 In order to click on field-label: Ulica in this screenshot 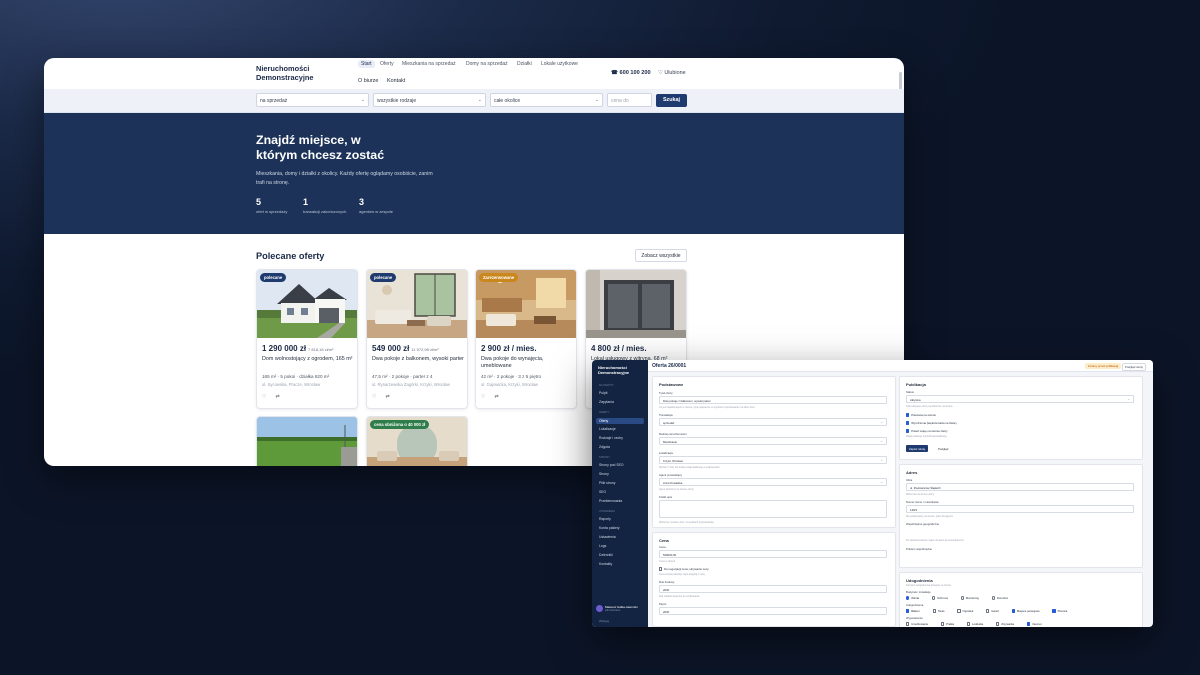, I will do `click(909, 480)`.